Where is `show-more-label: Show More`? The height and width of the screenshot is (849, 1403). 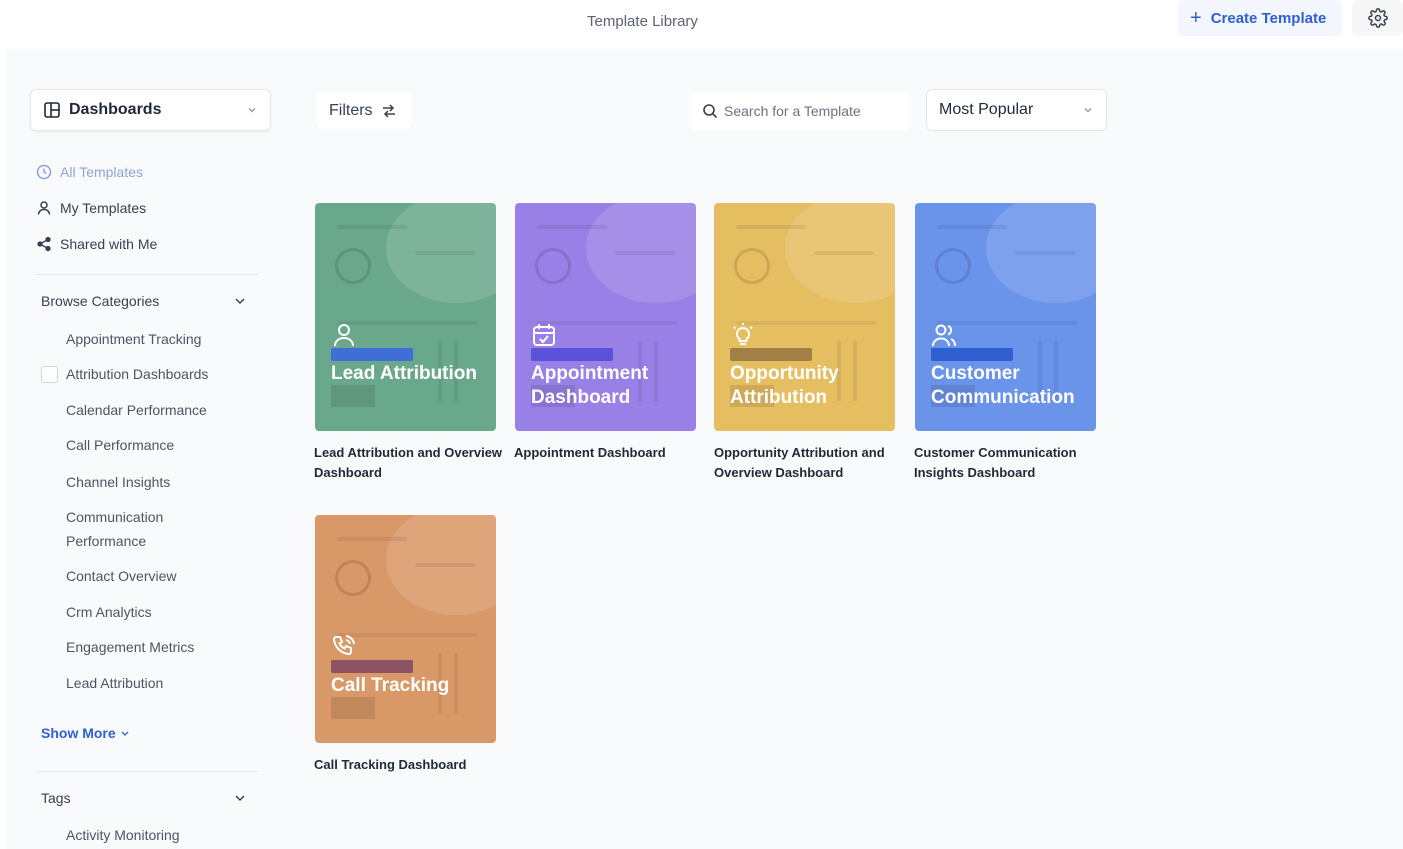
show-more-label: Show More is located at coordinates (78, 733).